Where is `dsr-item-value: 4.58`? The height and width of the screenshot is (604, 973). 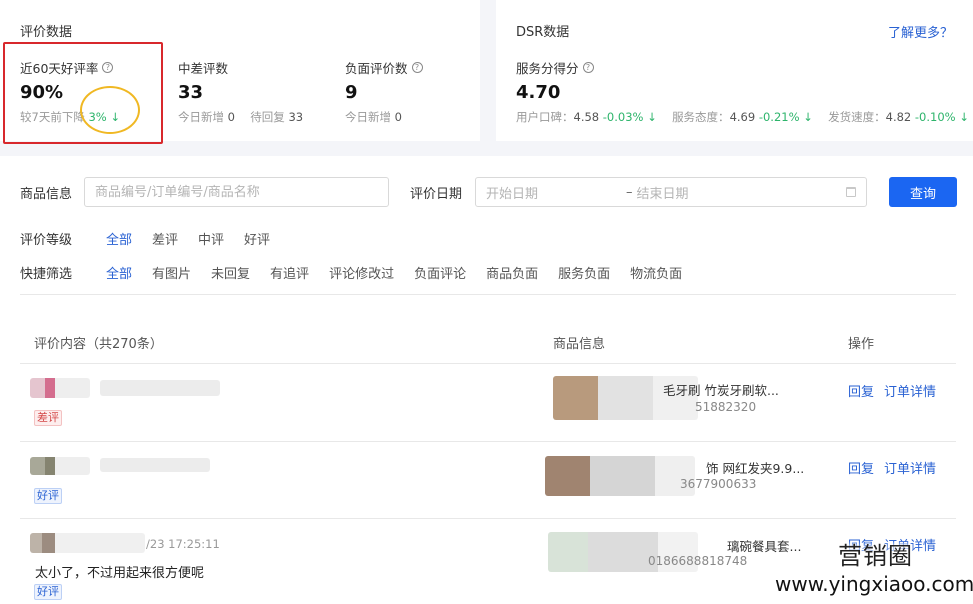
dsr-item-value: 4.58 is located at coordinates (586, 117).